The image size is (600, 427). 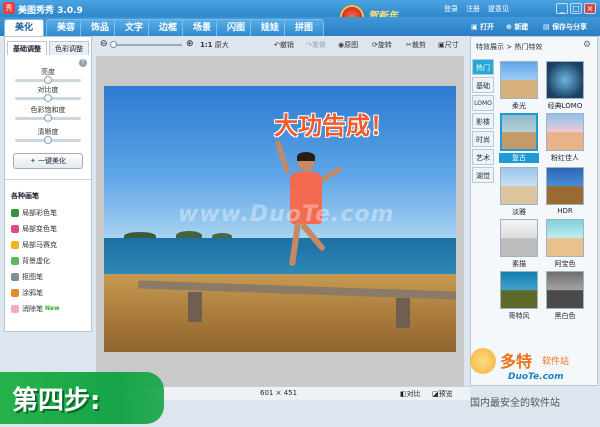 What do you see at coordinates (32, 293) in the screenshot?
I see `brush-label: 涂鸦笔` at bounding box center [32, 293].